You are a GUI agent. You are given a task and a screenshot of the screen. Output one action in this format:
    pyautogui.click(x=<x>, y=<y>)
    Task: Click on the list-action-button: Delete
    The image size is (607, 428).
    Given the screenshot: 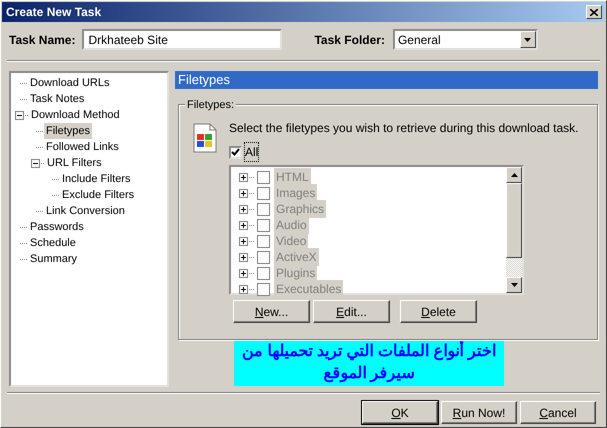 What is the action you would take?
    pyautogui.click(x=438, y=311)
    